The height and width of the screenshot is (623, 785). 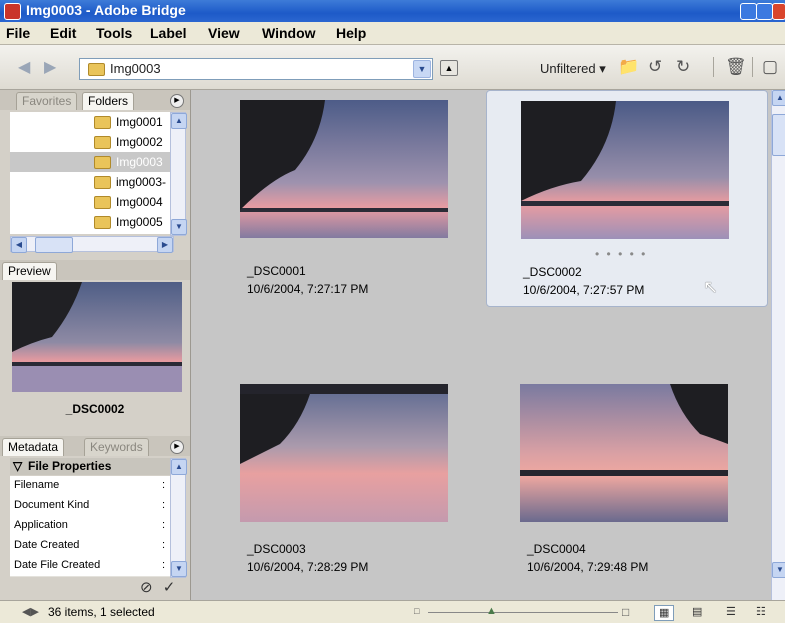 What do you see at coordinates (139, 142) in the screenshot?
I see `folder-name: Img0002` at bounding box center [139, 142].